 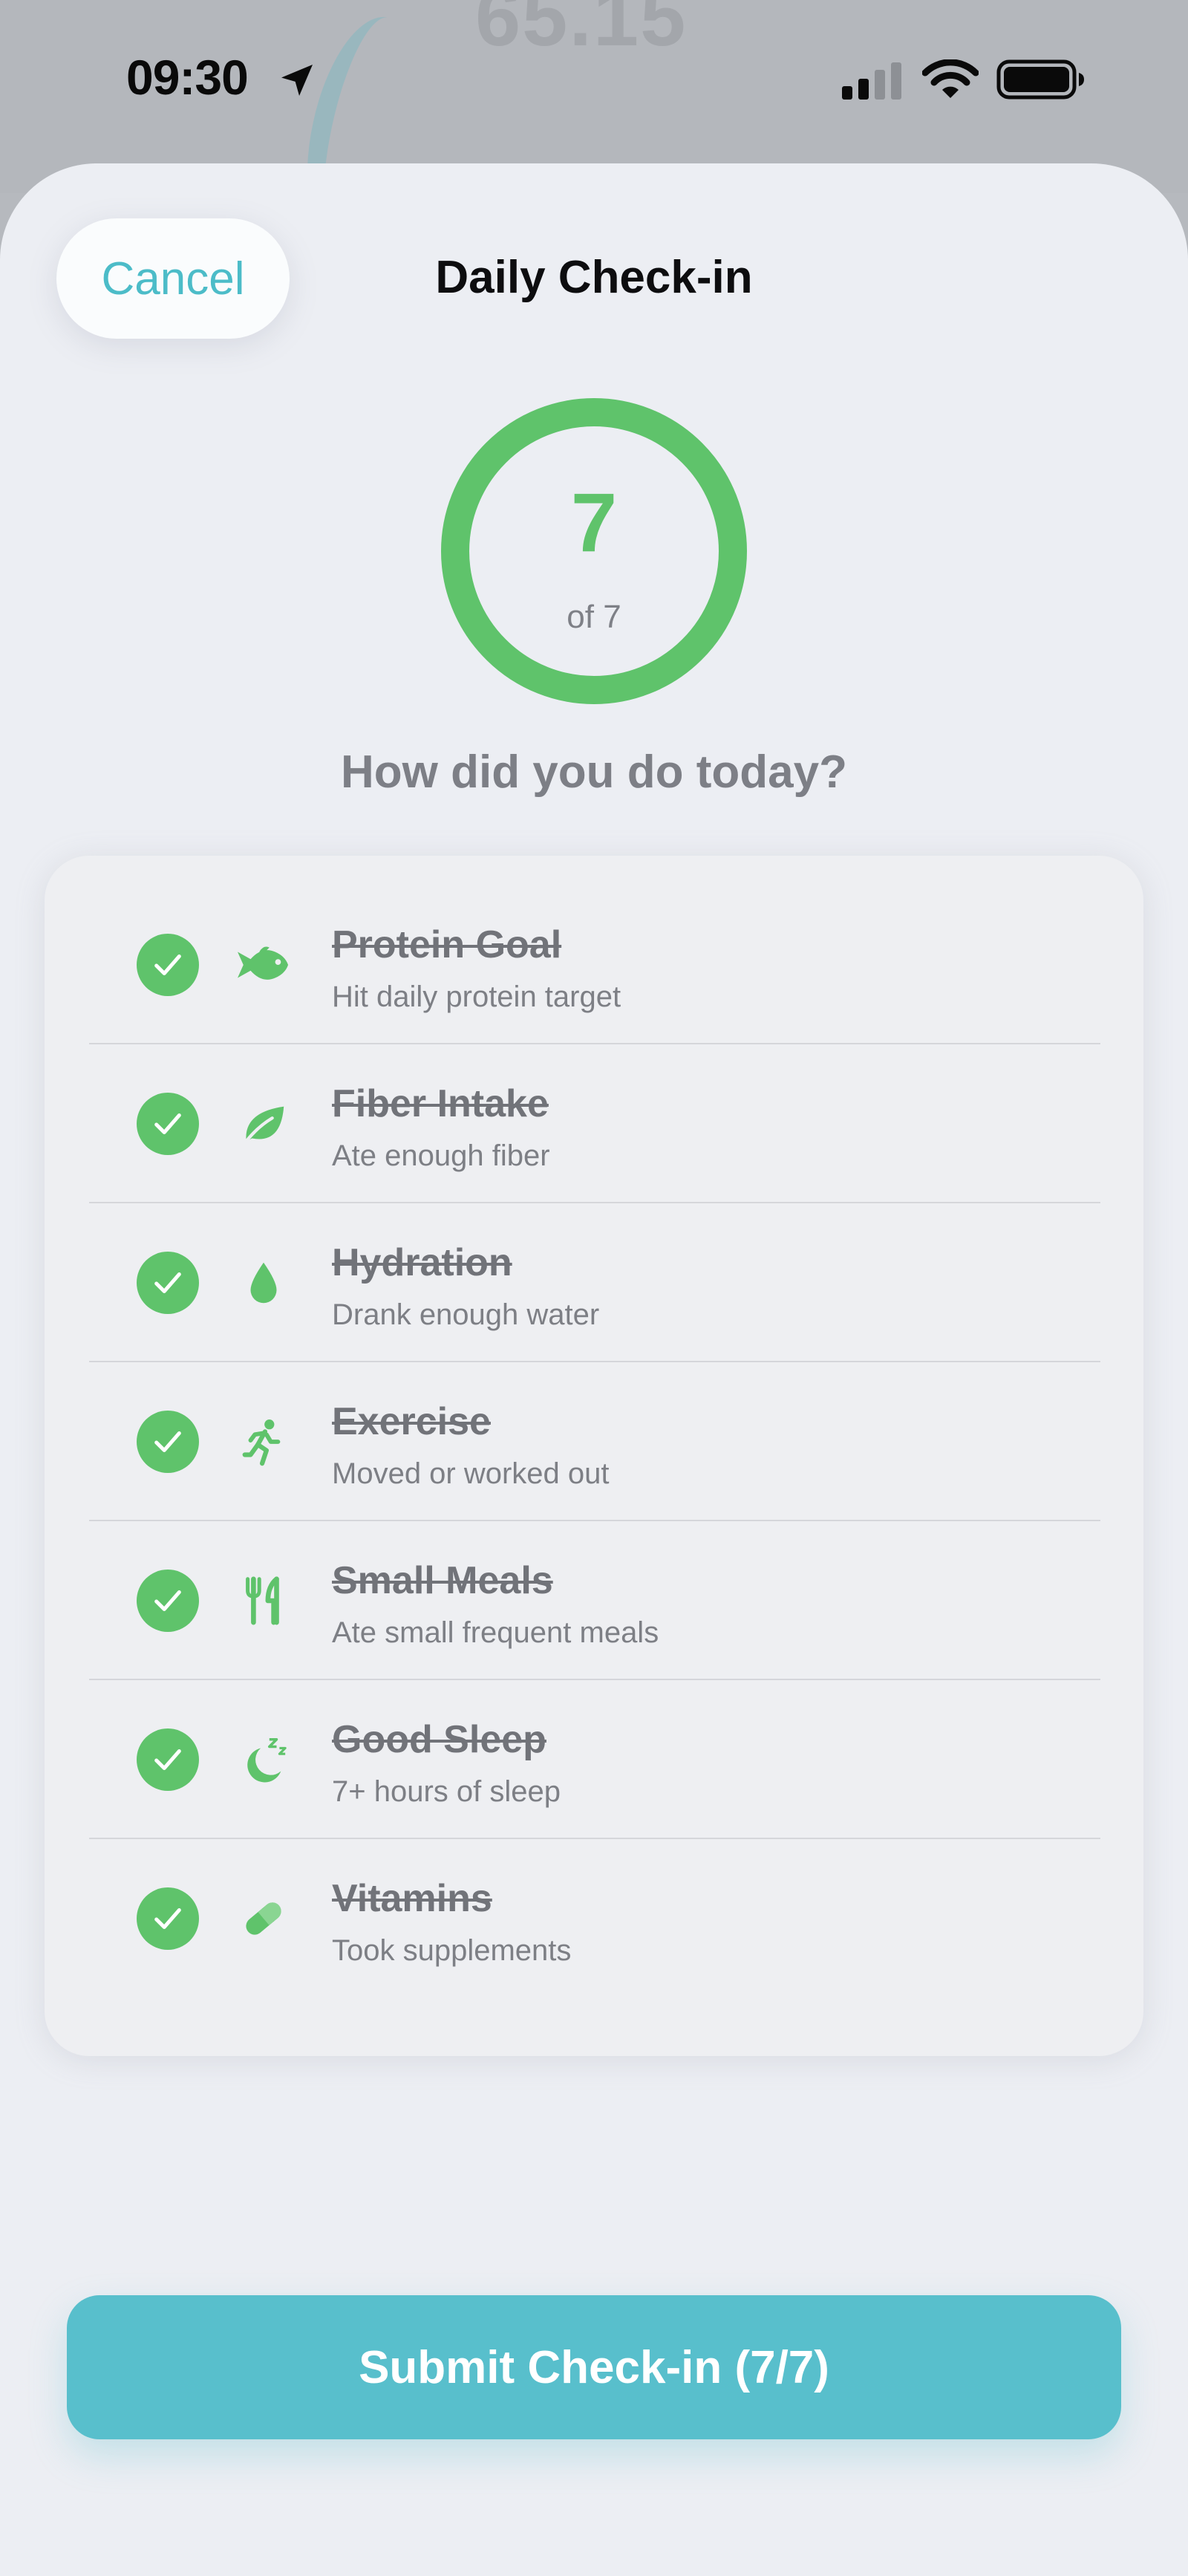 What do you see at coordinates (452, 1950) in the screenshot?
I see `item-subtitle: Took supplements` at bounding box center [452, 1950].